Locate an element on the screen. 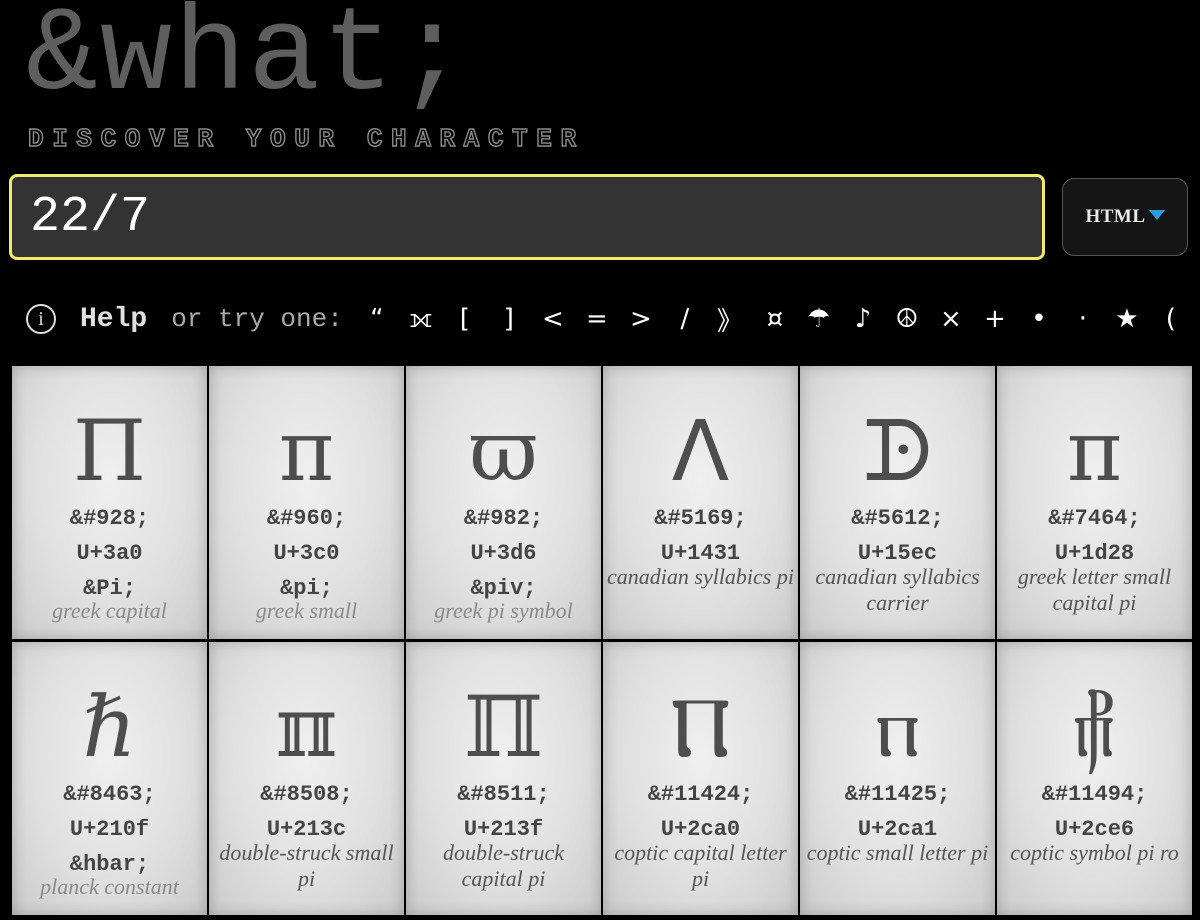 The image size is (1200, 920). suggestion-char: ⟗ is located at coordinates (421, 319).